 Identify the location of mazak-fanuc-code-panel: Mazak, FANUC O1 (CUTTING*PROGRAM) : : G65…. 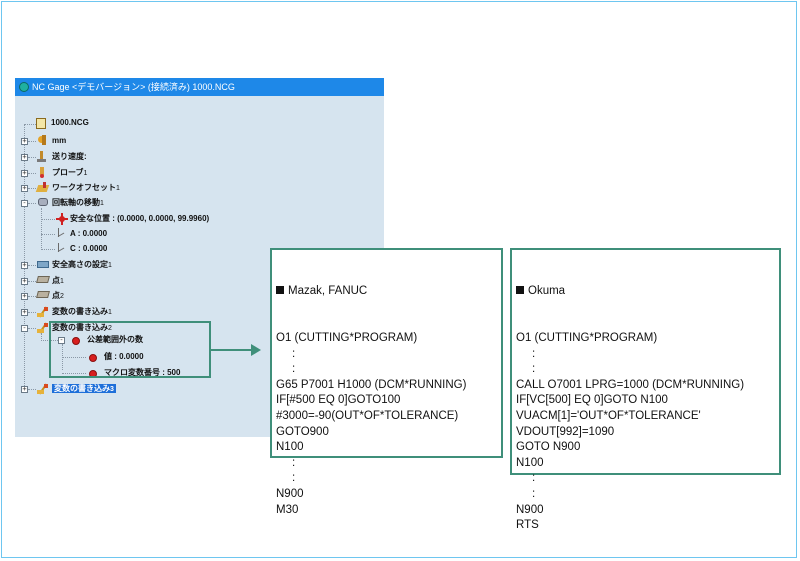
(386, 382).